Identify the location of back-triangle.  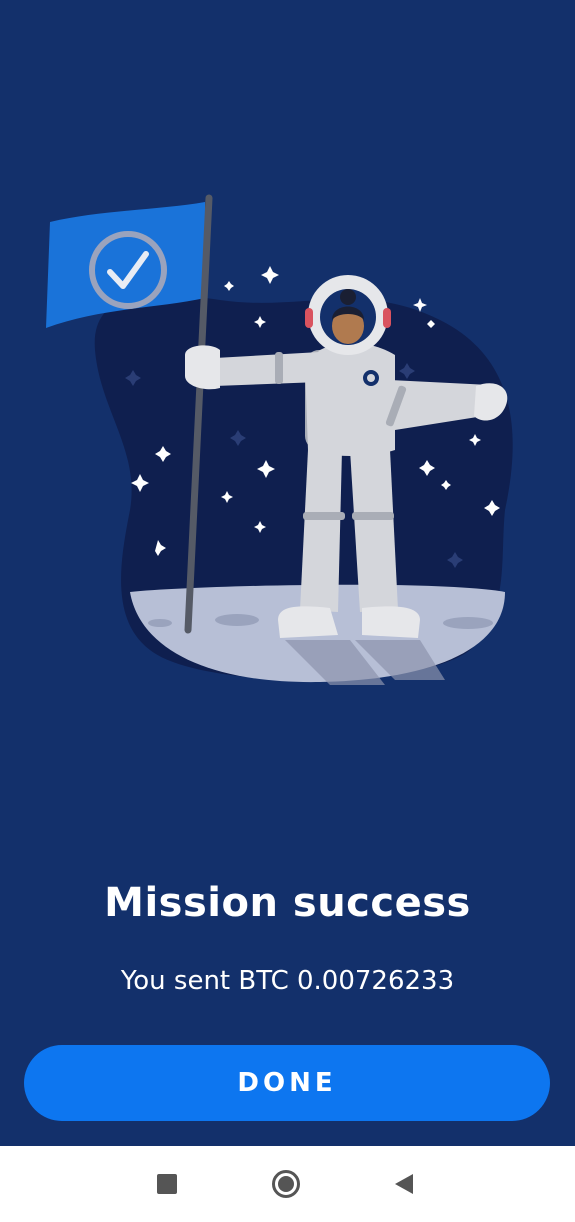
(404, 1184).